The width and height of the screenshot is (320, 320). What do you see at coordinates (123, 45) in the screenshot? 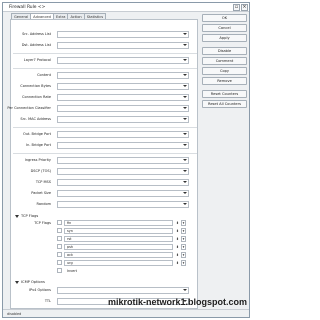
I see `dst-address-list-field` at bounding box center [123, 45].